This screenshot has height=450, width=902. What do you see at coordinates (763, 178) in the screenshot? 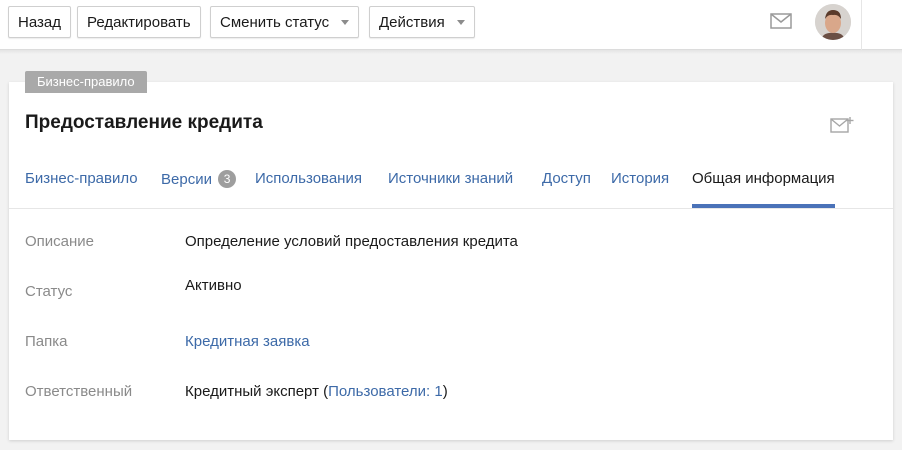
I see `tab-label: Общая информация` at bounding box center [763, 178].